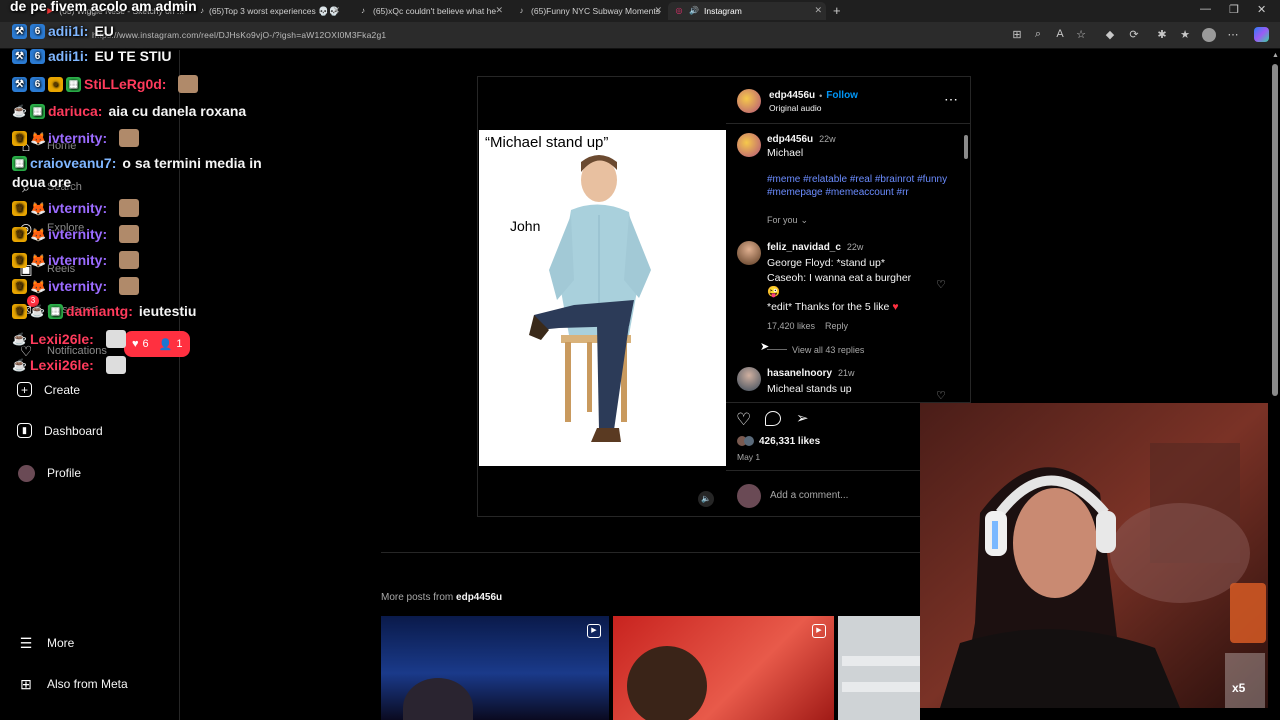  I want to click on favorites-icon: ★, so click(1185, 34).